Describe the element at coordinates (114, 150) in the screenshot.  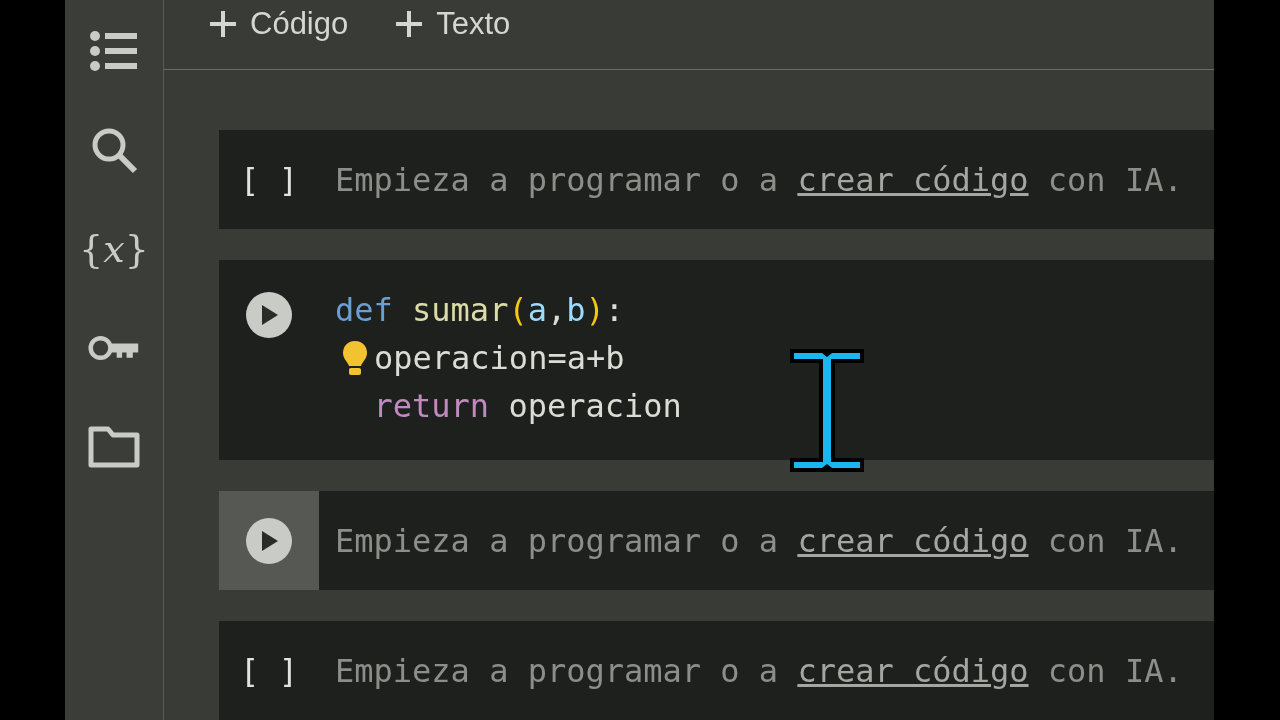
I see `search-icon` at that location.